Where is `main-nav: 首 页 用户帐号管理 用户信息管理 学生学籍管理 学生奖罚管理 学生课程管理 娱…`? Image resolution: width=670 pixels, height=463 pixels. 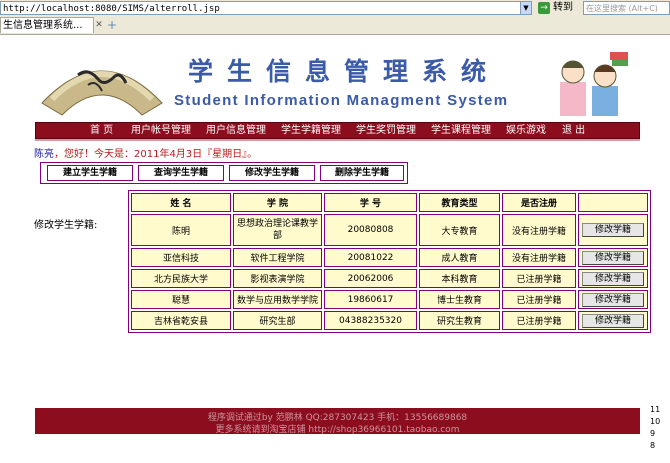
main-nav: 首 页 用户帐号管理 用户信息管理 学生学籍管理 学生奖罚管理 学生课程管理 娱… is located at coordinates (337, 130).